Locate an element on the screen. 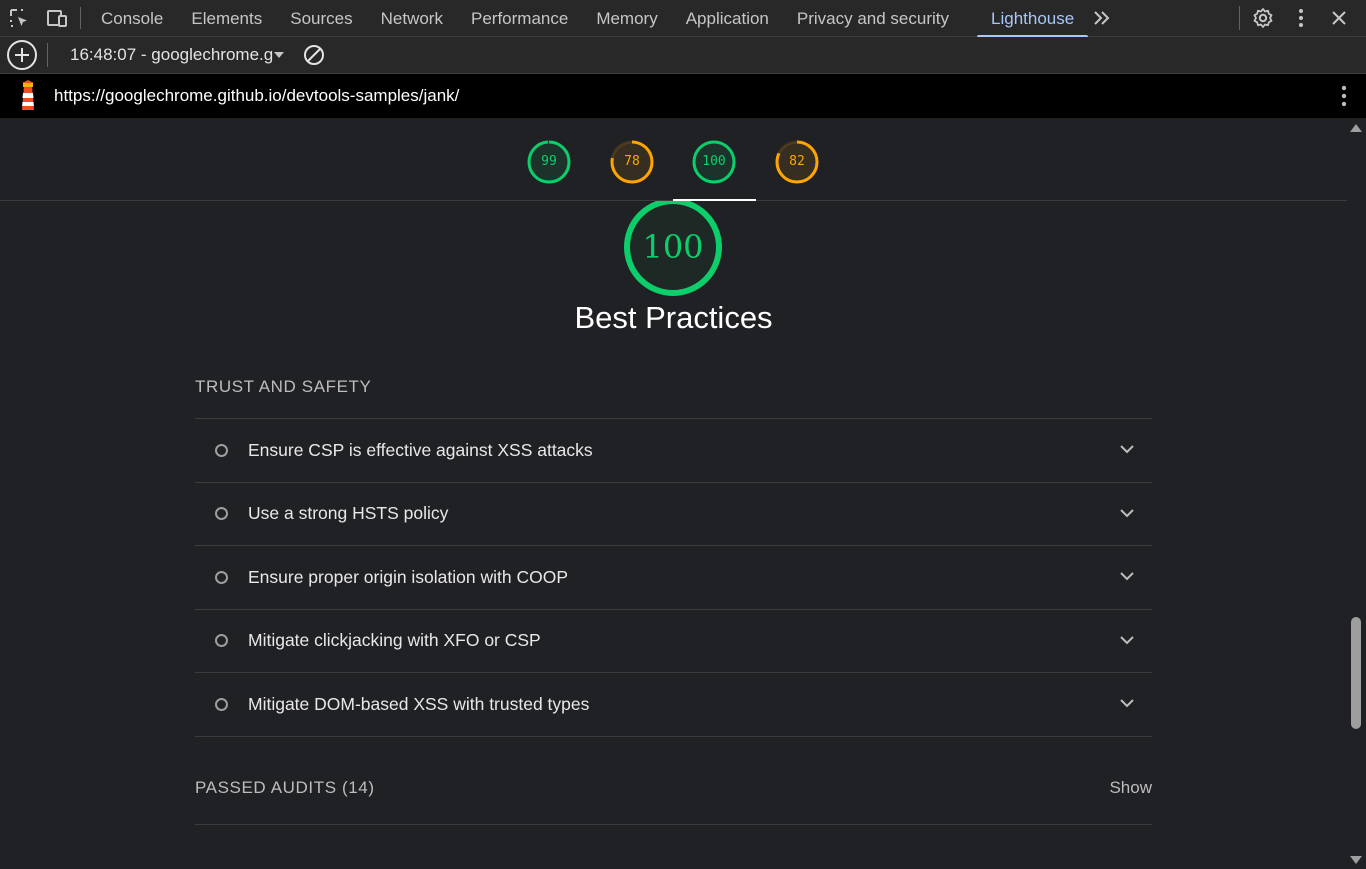  tab-elements: Elements is located at coordinates (226, 18).